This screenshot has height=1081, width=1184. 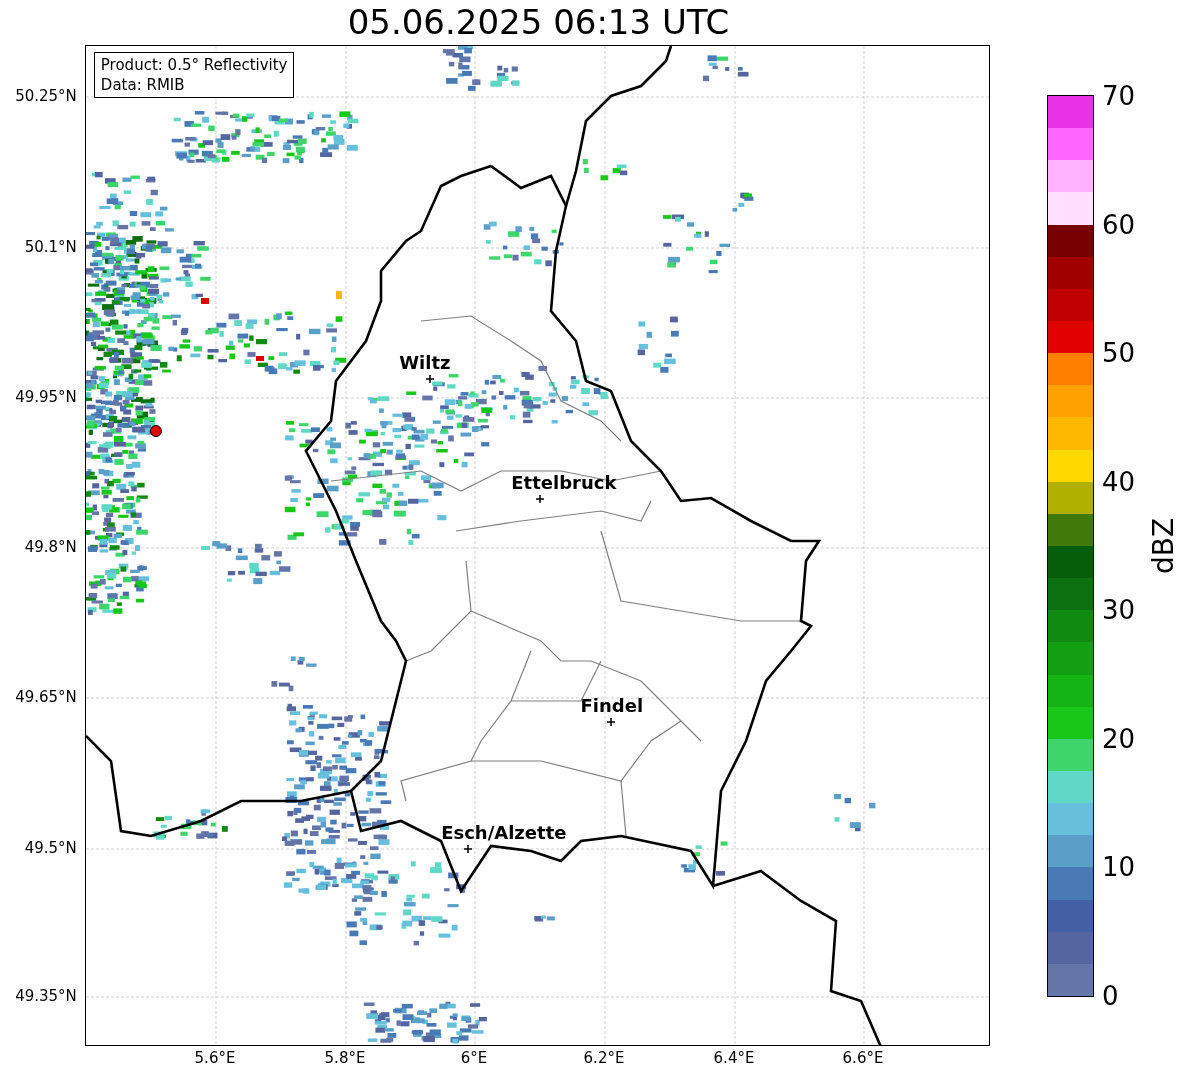 I want to click on colorbar-tick-label: 50, so click(x=1119, y=353).